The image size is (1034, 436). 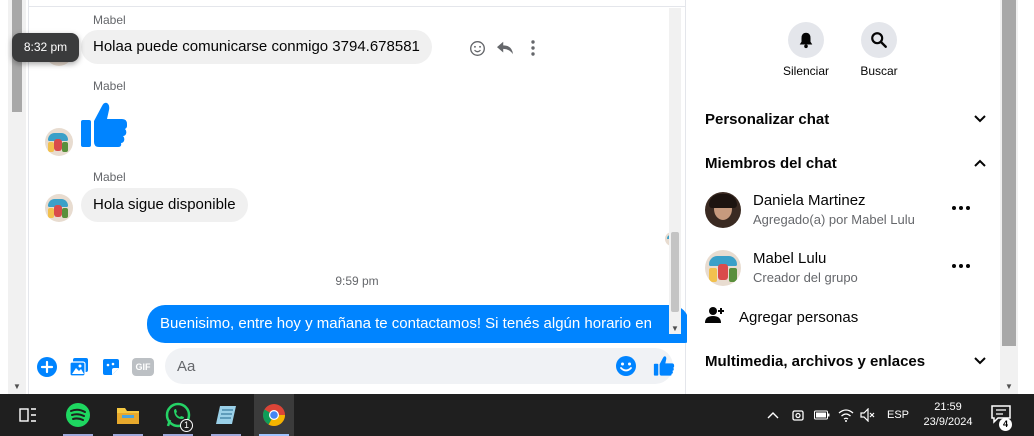 I want to click on show-hidden-icons-chevron-up-icon, so click(x=773, y=415).